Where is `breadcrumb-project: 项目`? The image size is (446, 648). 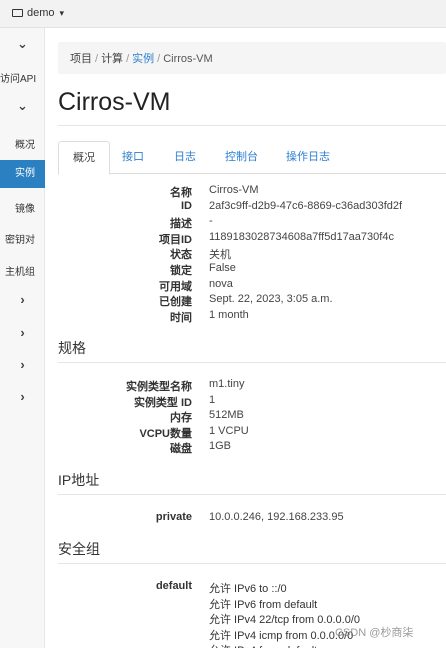
breadcrumb-project: 项目 is located at coordinates (81, 59).